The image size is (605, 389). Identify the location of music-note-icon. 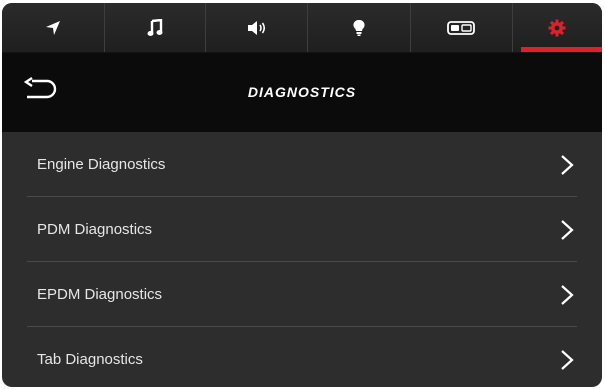
(155, 28).